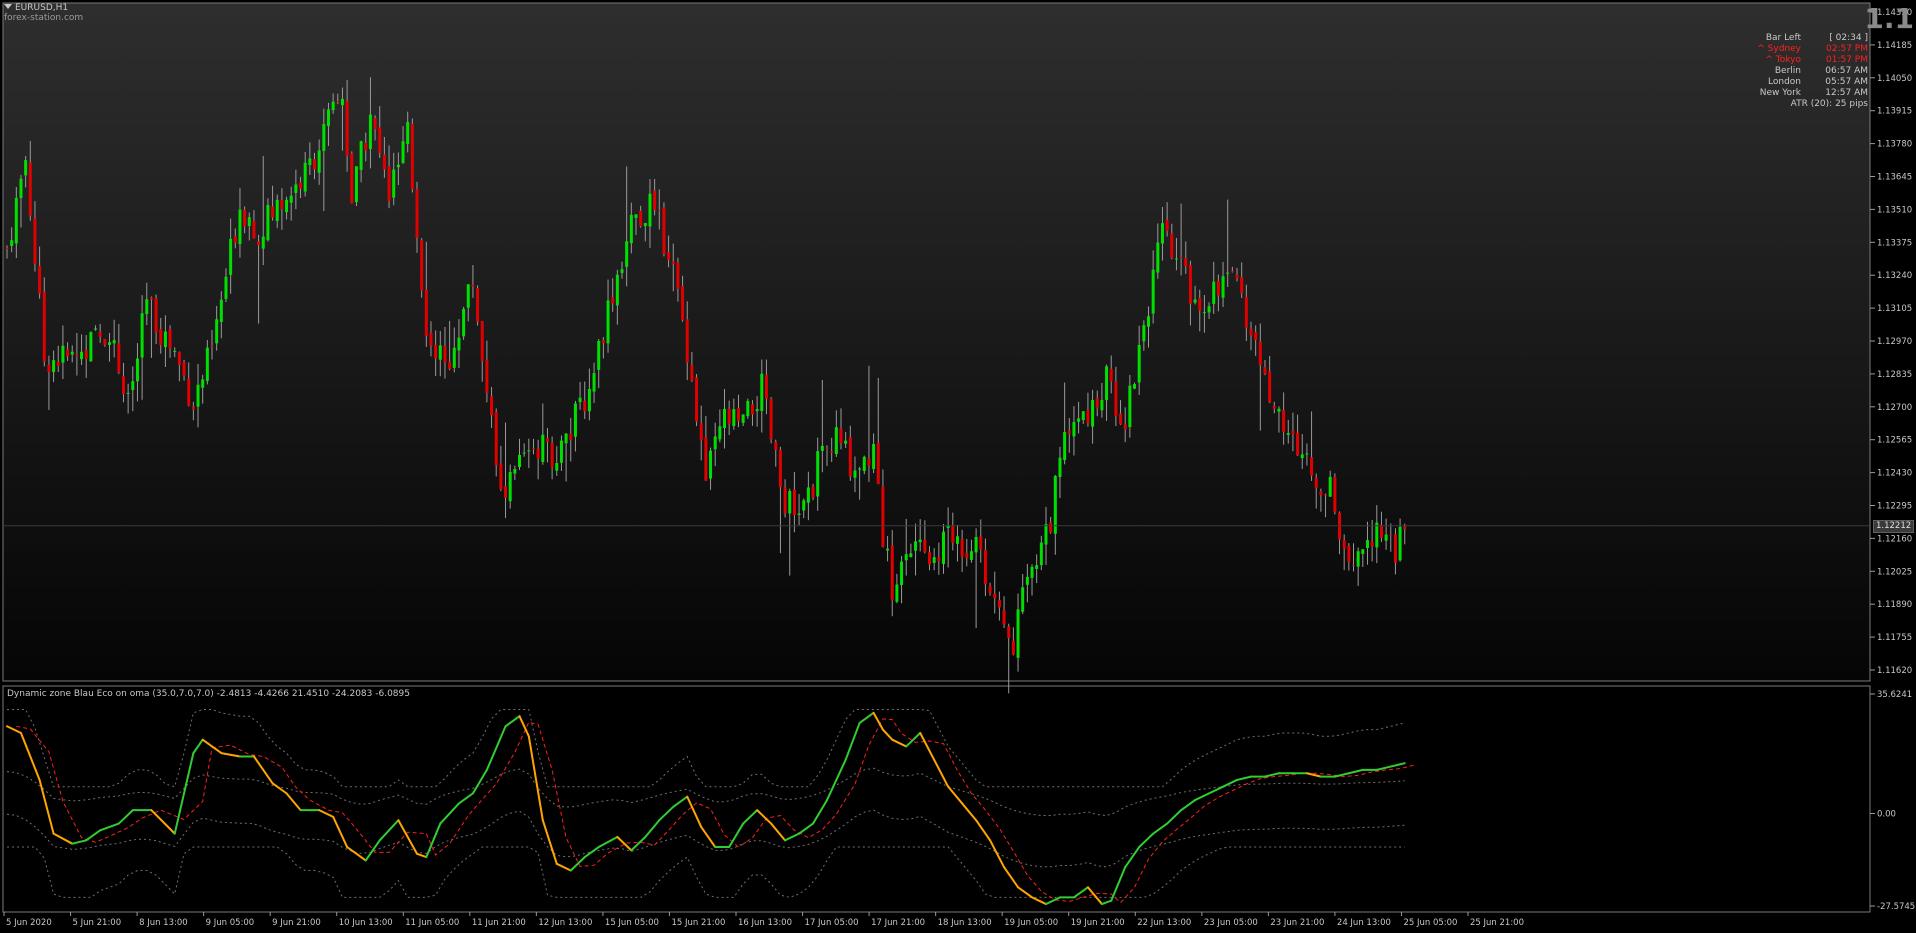 This screenshot has width=1916, height=933. Describe the element at coordinates (565, 923) in the screenshot. I see `time-tick-label: 12 Jun 13:00` at that location.